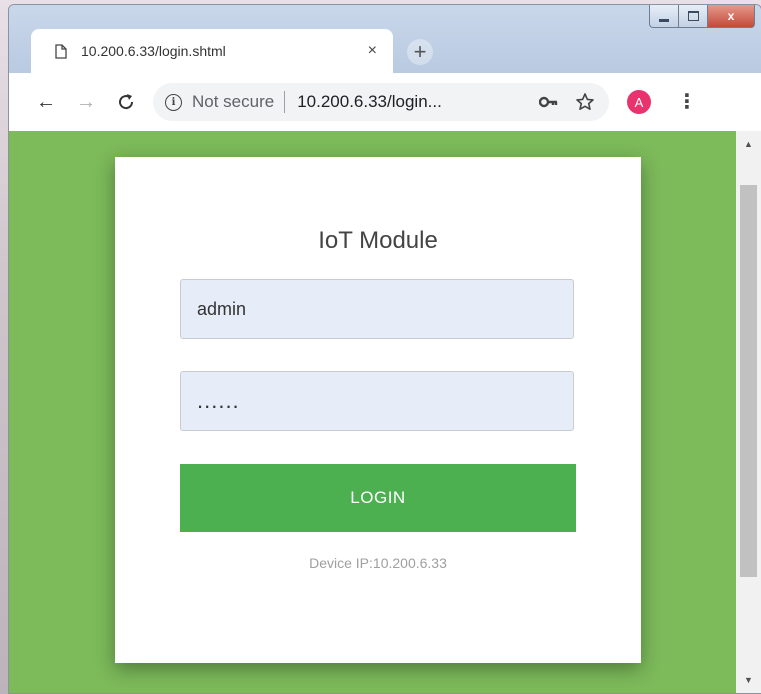 The image size is (761, 694). I want to click on new-tab-button: +, so click(420, 52).